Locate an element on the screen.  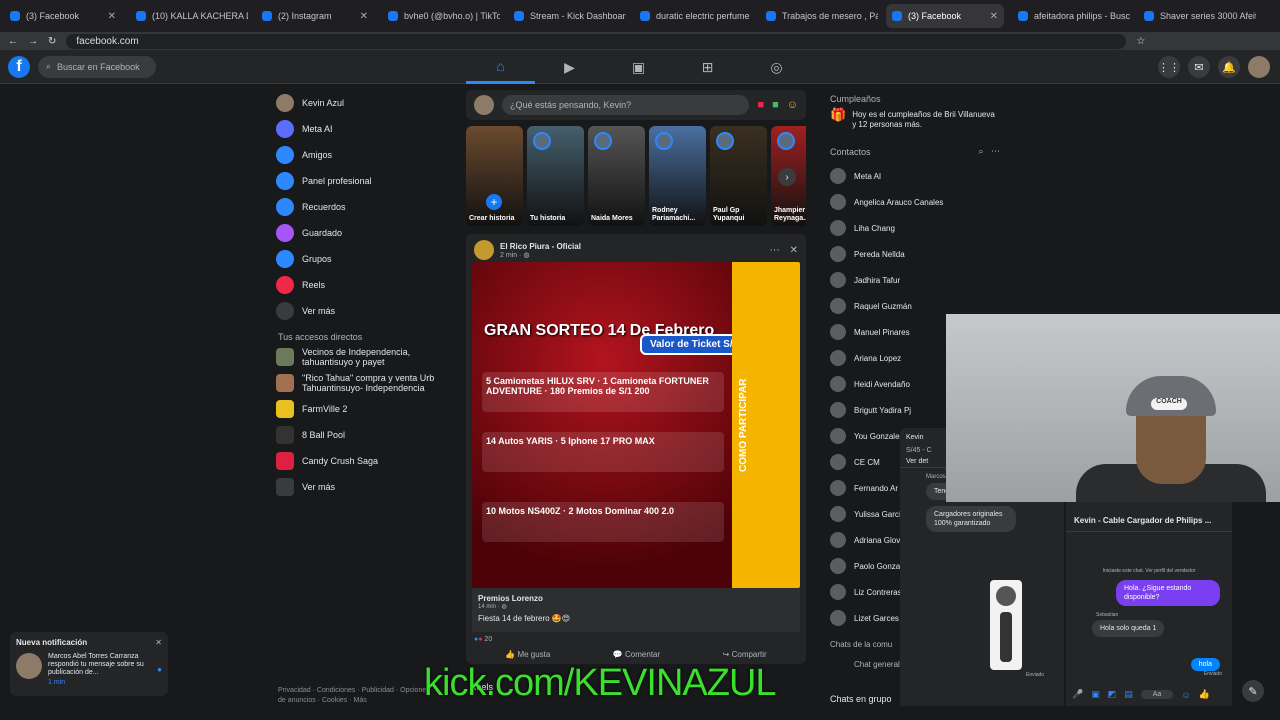
sidebar-item: Recuerdos is located at coordinates (366, 207).